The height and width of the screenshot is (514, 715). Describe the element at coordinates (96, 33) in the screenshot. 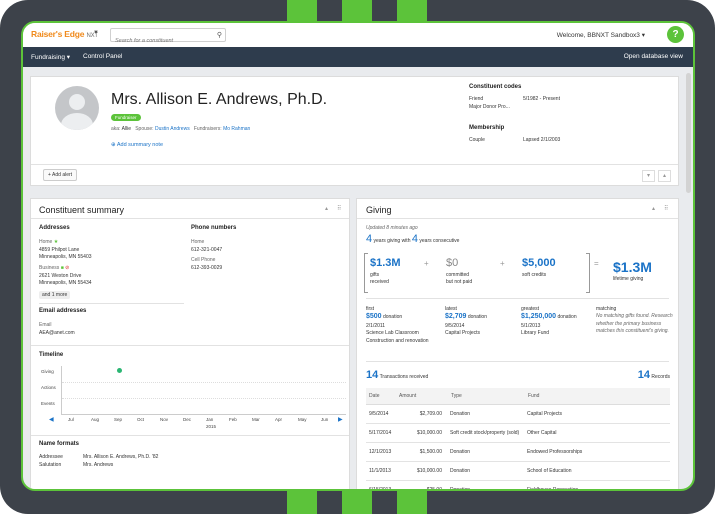

I see `chevron-down-icon: ▼` at that location.